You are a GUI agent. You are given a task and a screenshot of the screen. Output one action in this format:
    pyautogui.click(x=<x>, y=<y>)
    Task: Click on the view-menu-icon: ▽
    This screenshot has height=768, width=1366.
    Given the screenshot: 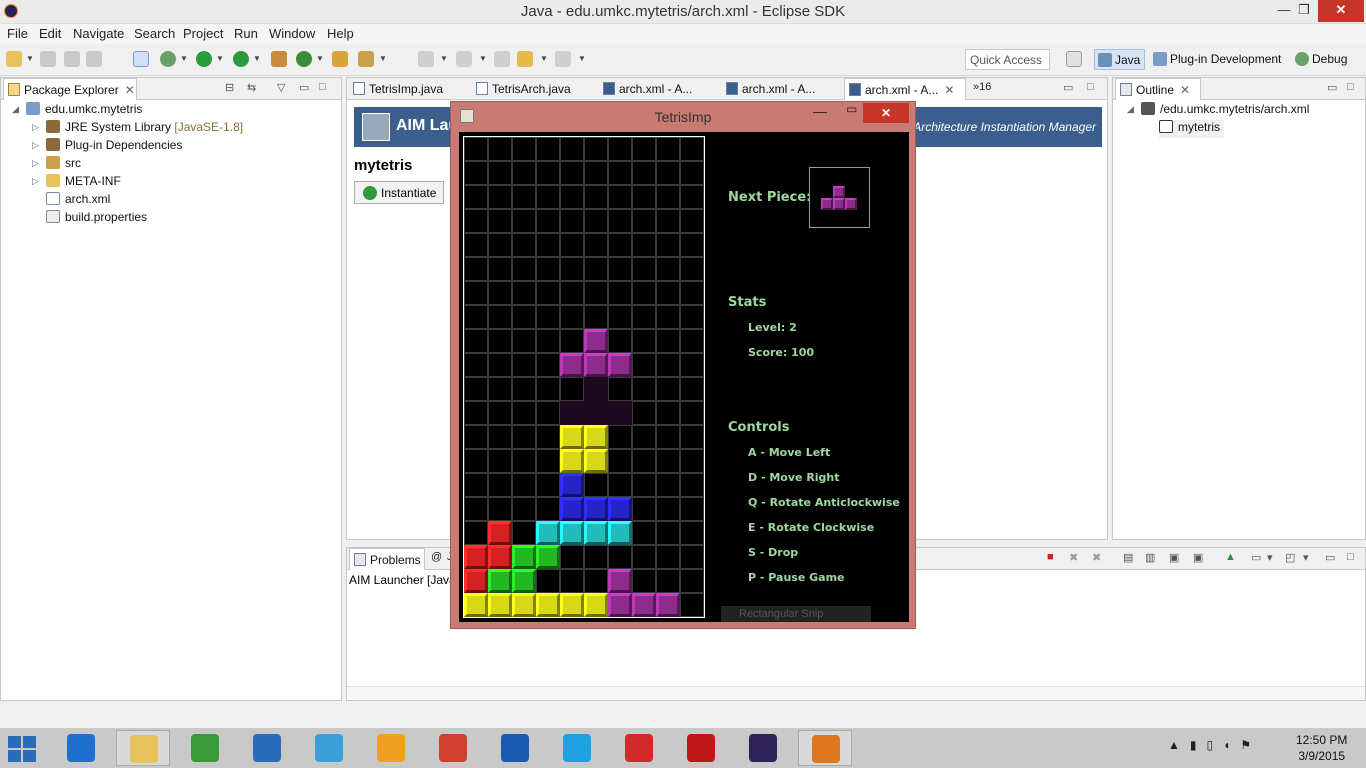 What is the action you would take?
    pyautogui.click(x=281, y=87)
    